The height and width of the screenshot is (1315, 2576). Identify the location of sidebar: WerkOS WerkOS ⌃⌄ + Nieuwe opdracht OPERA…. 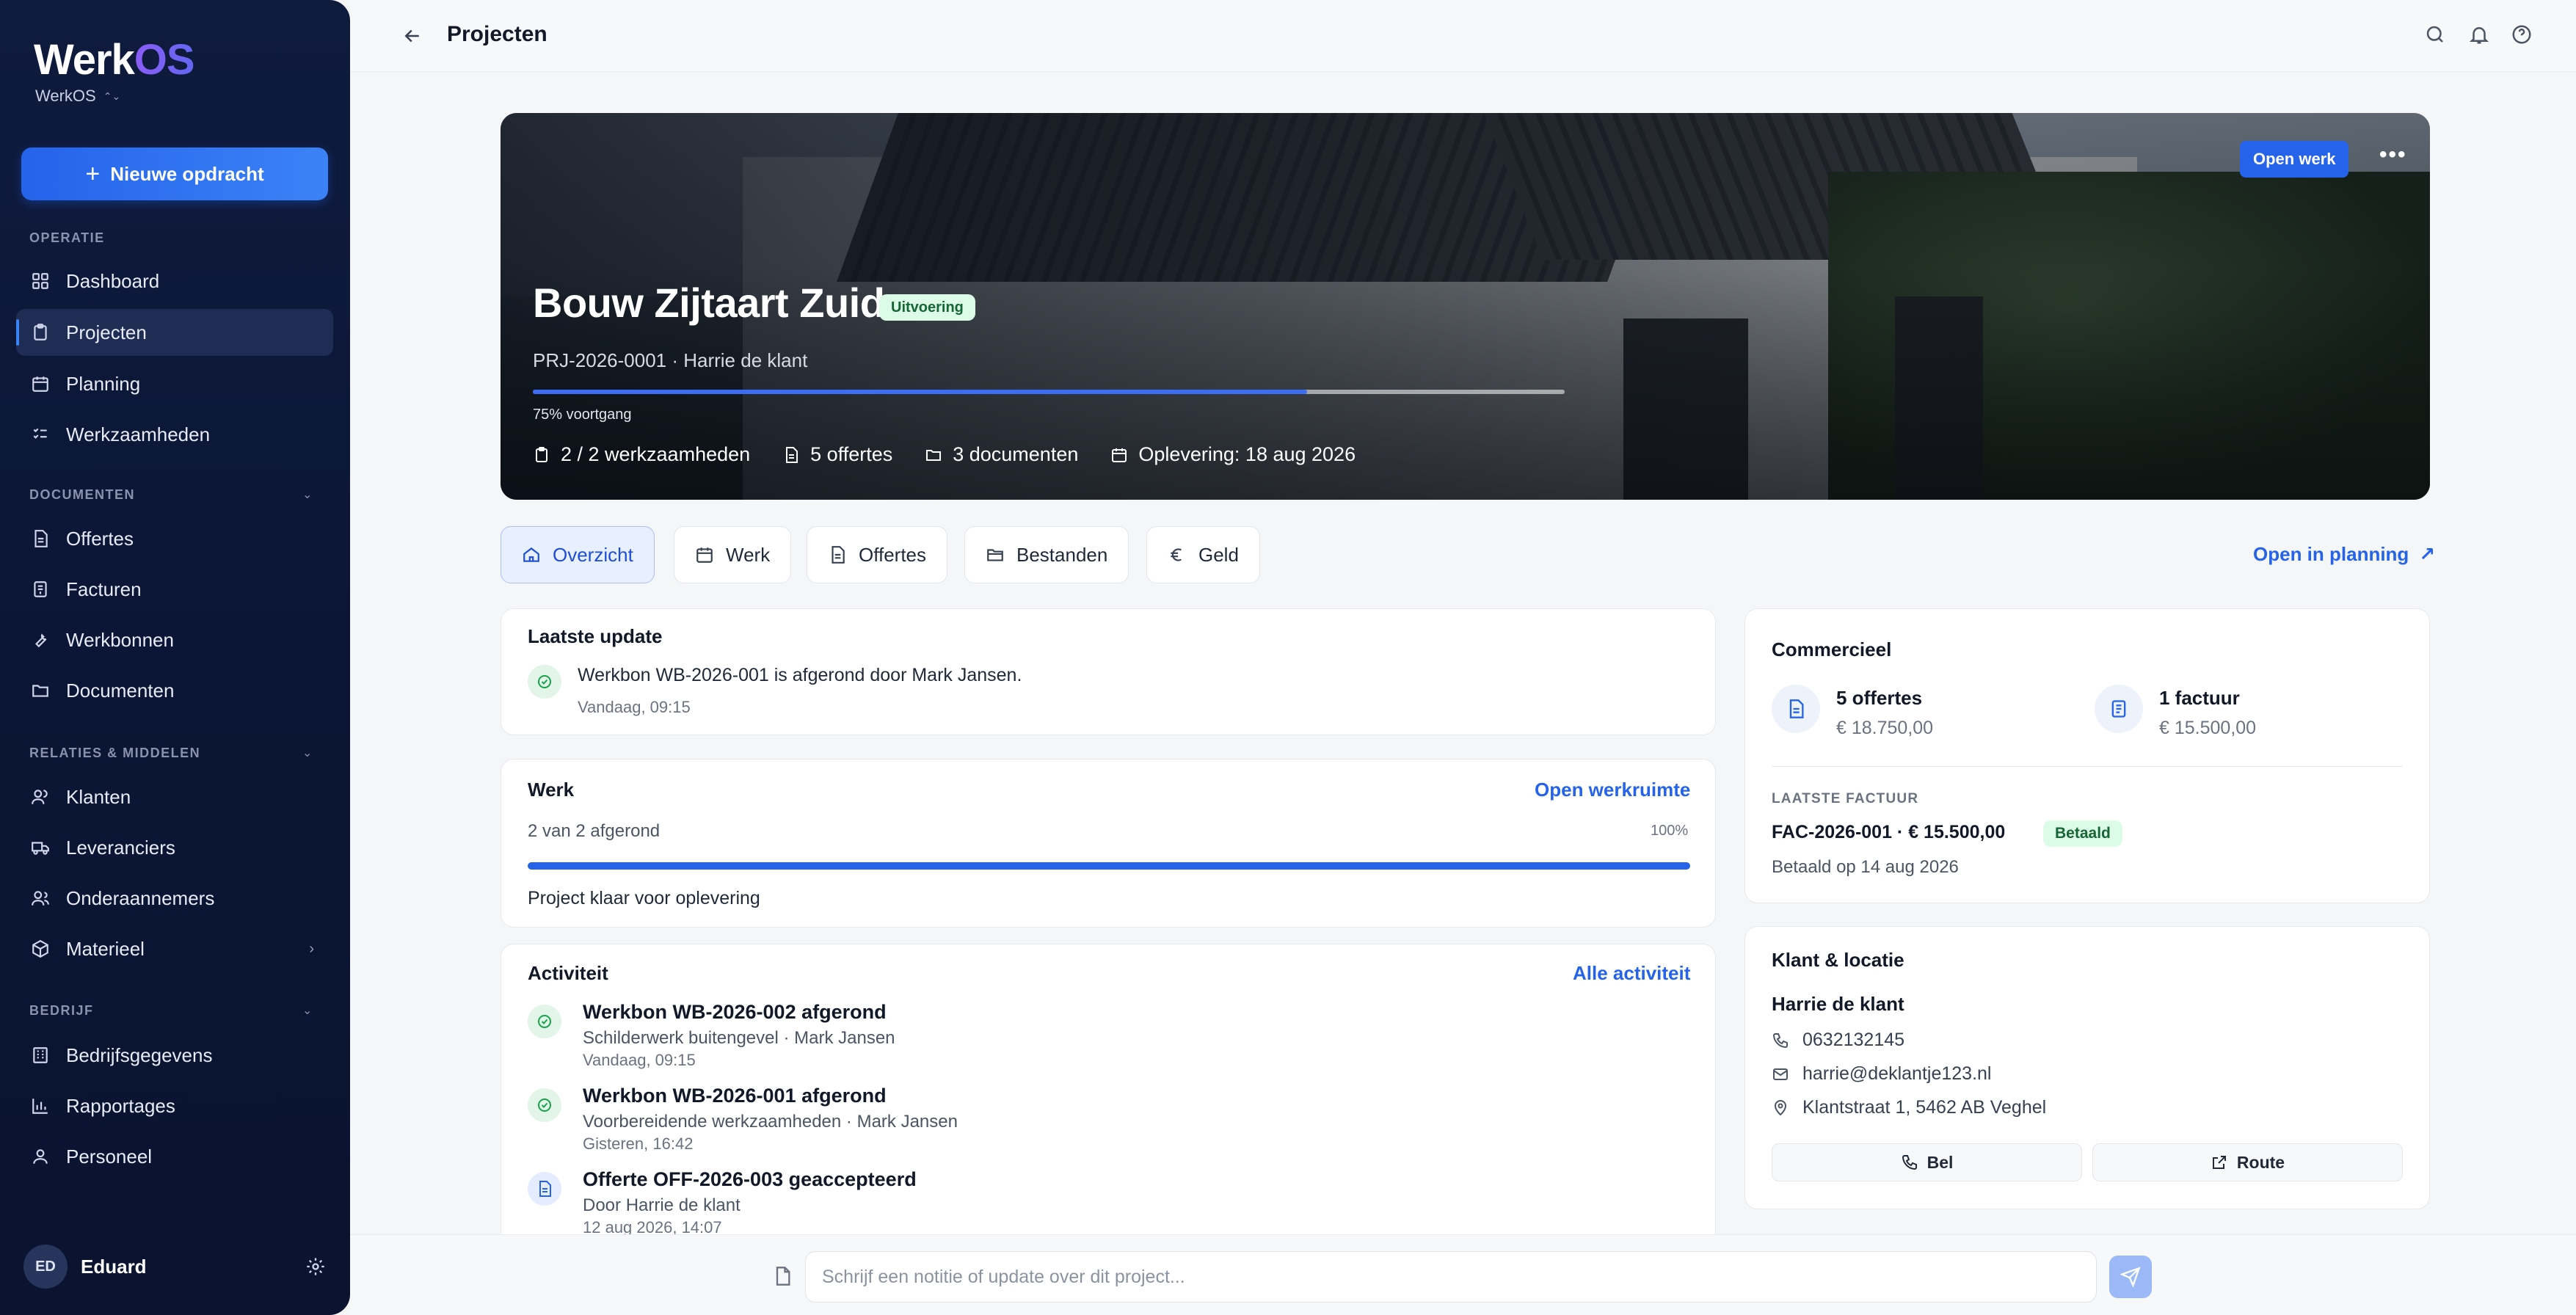
(175, 657).